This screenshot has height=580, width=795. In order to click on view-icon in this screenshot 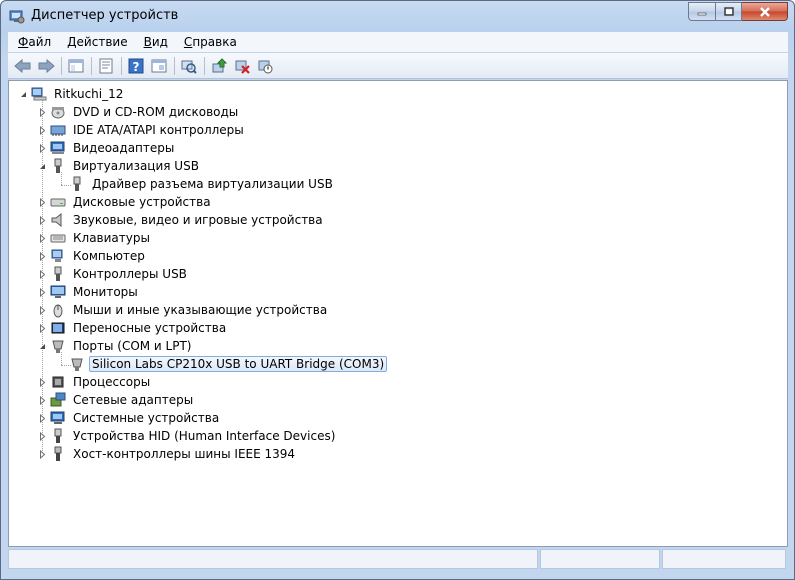, I will do `click(159, 65)`.